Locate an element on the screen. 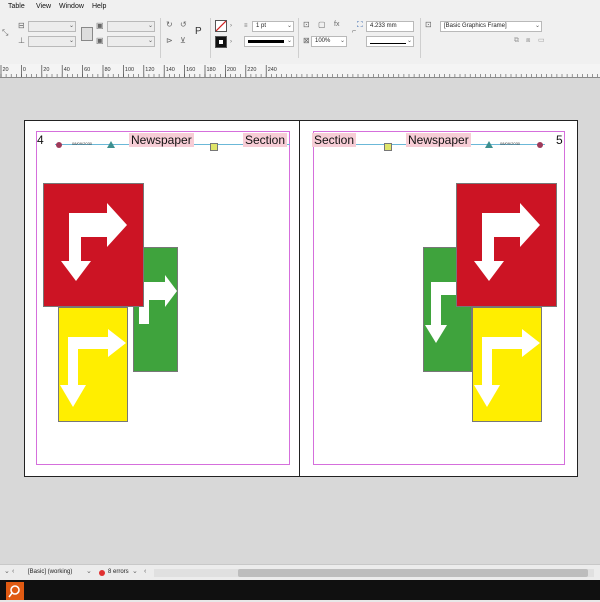 This screenshot has width=600, height=602. error-indicator-icon is located at coordinates (102, 573).